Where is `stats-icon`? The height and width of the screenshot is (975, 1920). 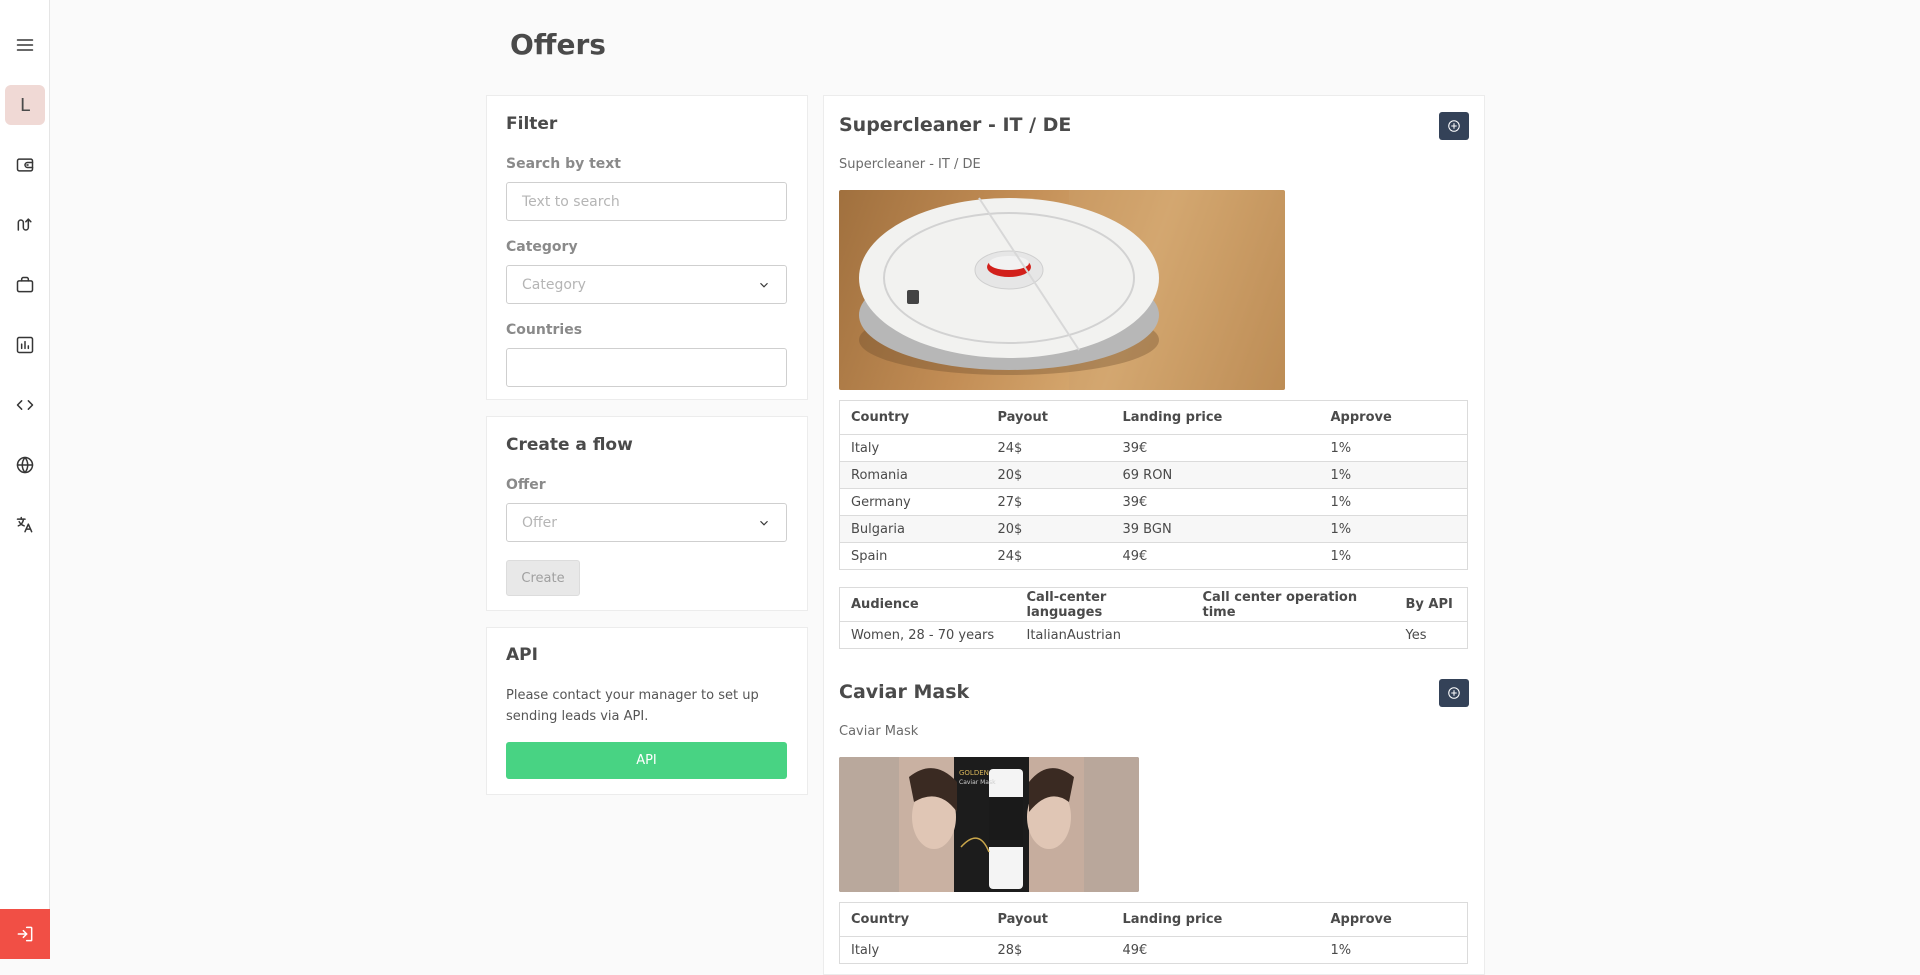 stats-icon is located at coordinates (25, 345).